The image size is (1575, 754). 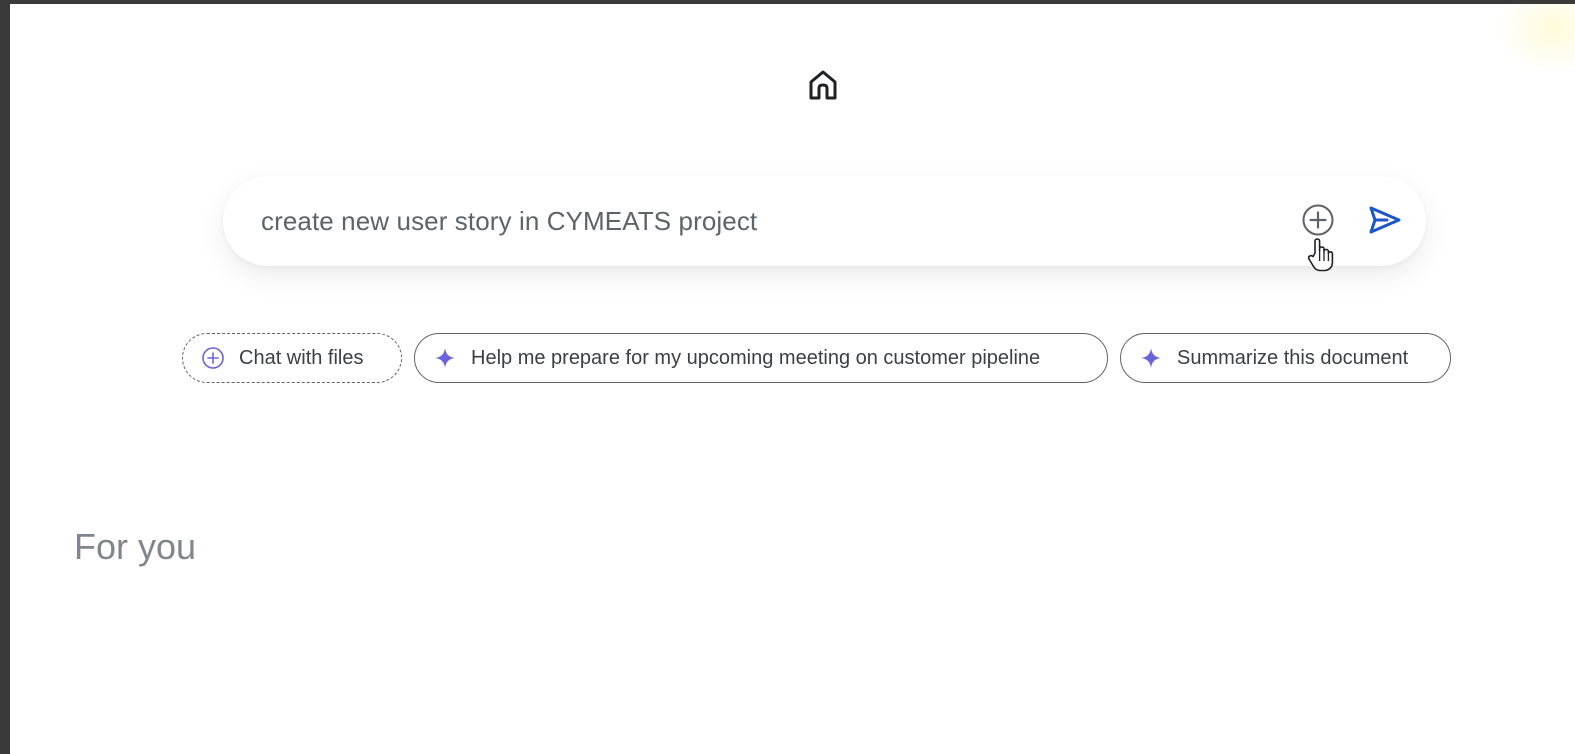 I want to click on send-icon, so click(x=1385, y=220).